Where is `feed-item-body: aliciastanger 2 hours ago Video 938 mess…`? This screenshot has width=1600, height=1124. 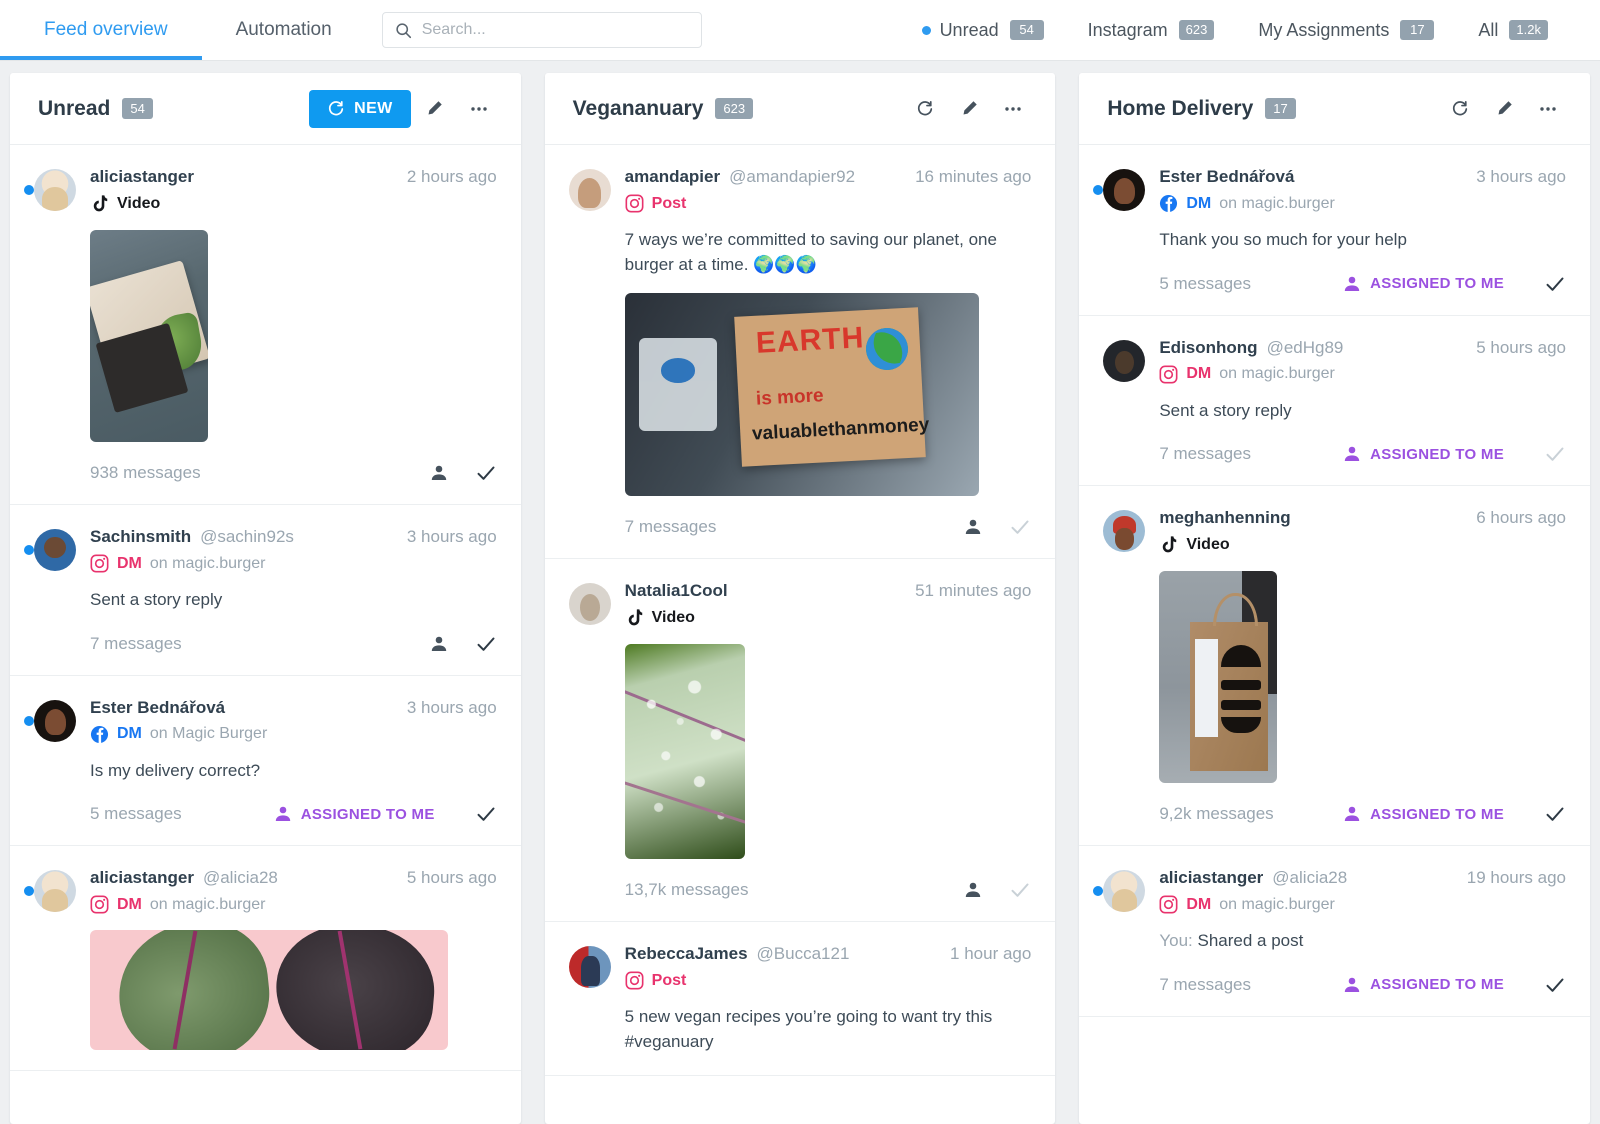
feed-item-body: aliciastanger 2 hours ago Video 938 mess… is located at coordinates (293, 325).